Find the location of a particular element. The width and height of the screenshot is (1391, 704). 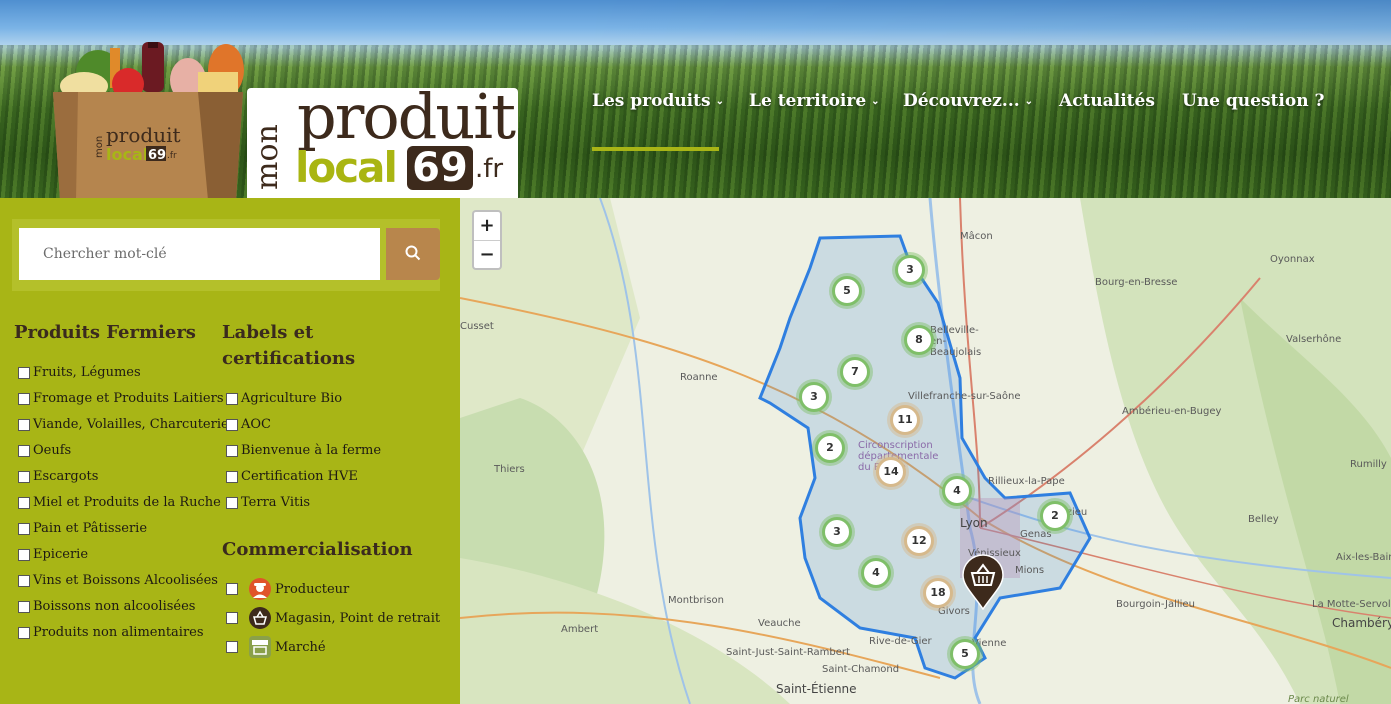

filter-magasin: Magasin, Point de retrait is located at coordinates (333, 618).